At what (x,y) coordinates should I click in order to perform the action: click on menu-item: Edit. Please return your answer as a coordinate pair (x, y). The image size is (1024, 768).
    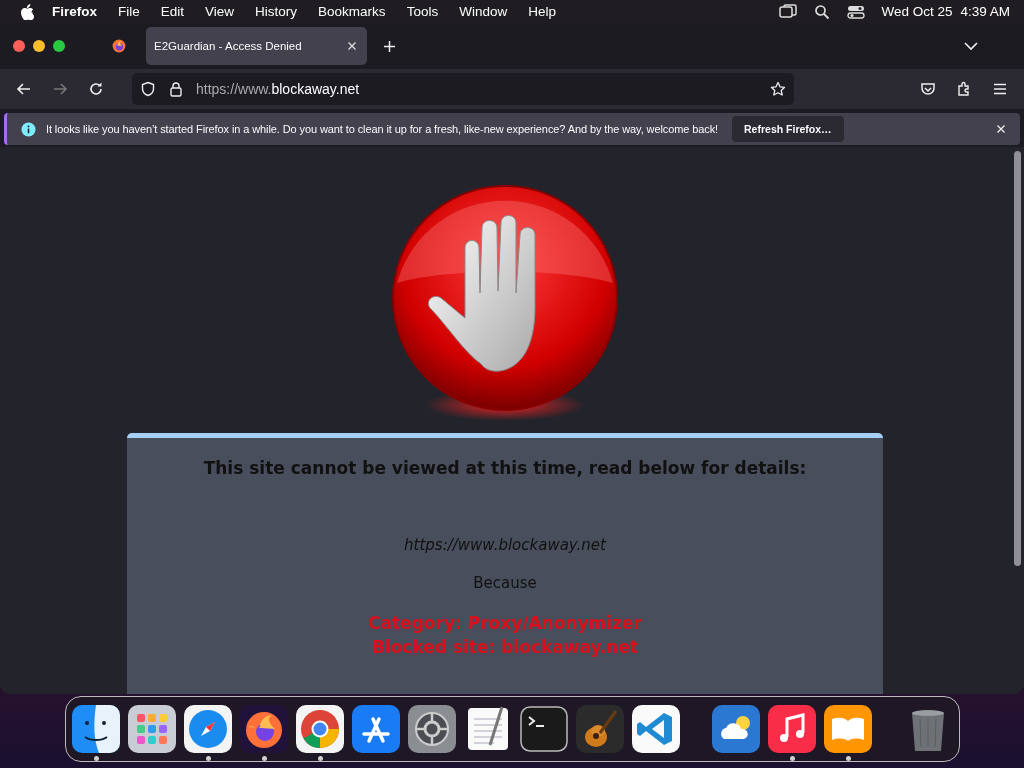
    Looking at the image, I should click on (172, 11).